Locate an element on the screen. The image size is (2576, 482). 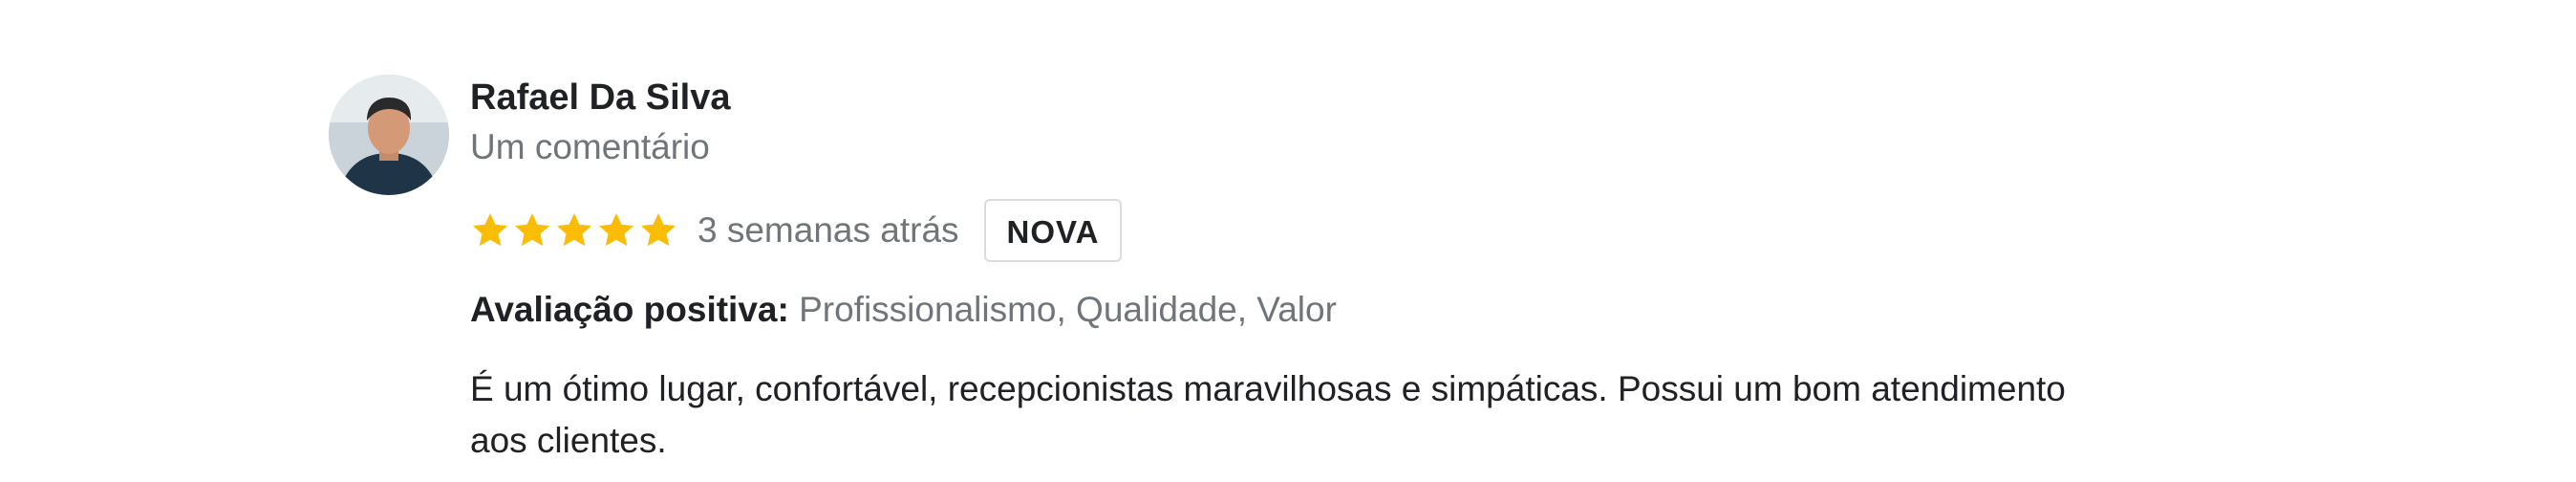
positive-rating-values: Profissionalismo, Qualidade, Valor is located at coordinates (1068, 310).